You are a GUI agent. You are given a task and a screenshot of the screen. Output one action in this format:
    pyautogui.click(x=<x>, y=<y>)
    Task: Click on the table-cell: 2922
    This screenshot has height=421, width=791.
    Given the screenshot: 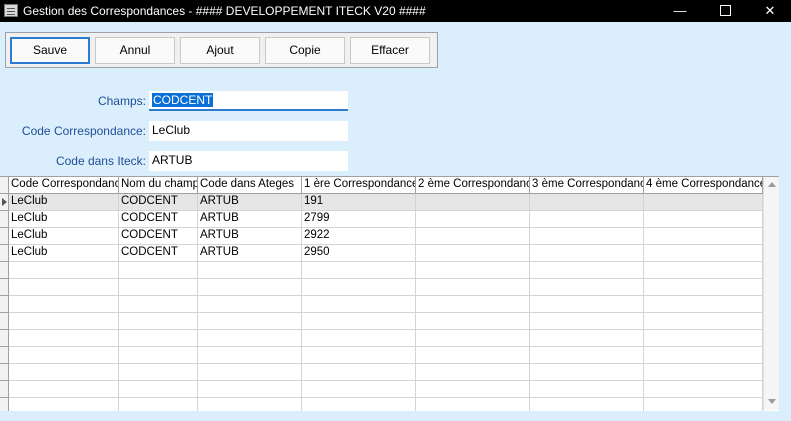 What is the action you would take?
    pyautogui.click(x=359, y=236)
    